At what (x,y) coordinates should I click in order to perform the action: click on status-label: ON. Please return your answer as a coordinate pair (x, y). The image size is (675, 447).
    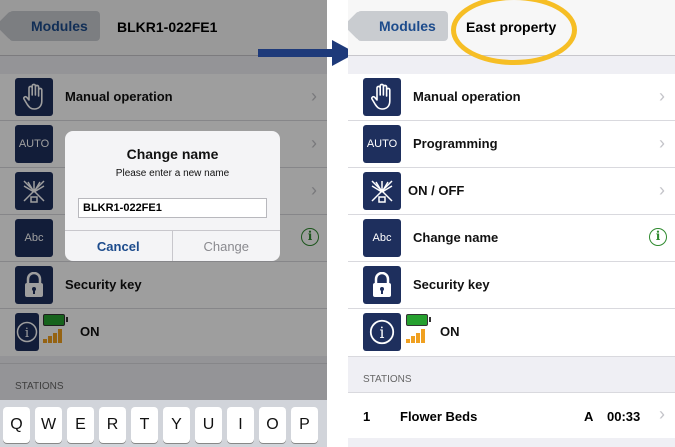
    Looking at the image, I should click on (450, 331).